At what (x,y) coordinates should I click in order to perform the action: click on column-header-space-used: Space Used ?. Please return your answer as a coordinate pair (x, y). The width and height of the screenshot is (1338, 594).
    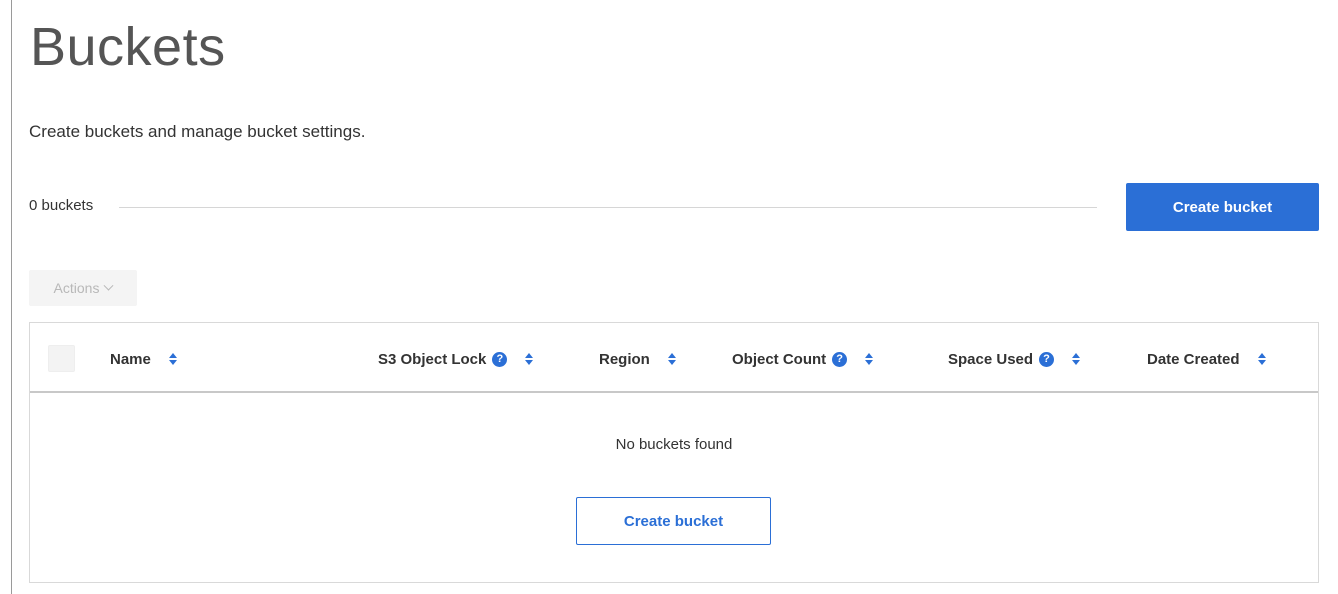
    Looking at the image, I should click on (1014, 359).